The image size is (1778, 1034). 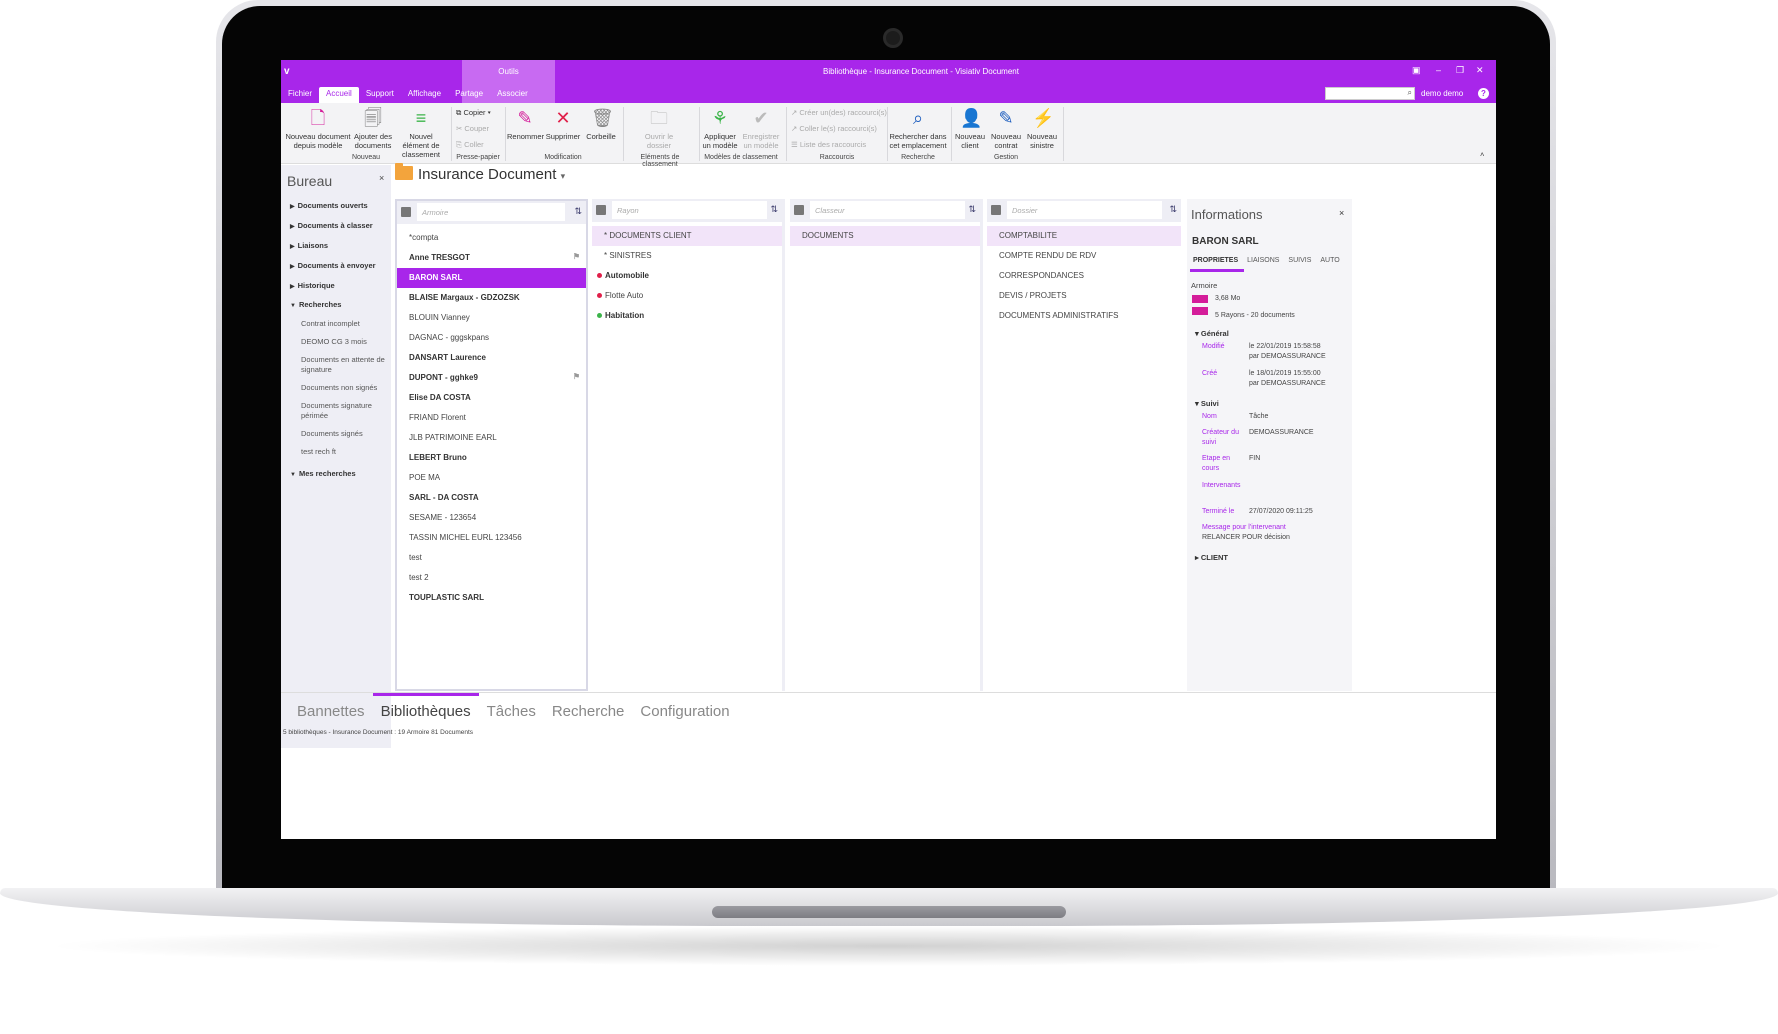 What do you see at coordinates (343, 411) in the screenshot?
I see `search-item: Documents signature périmée` at bounding box center [343, 411].